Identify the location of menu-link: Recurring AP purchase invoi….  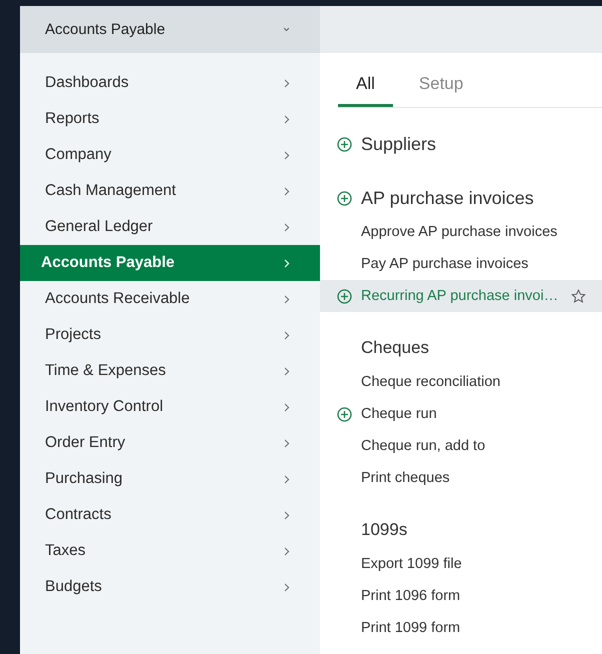
(459, 296).